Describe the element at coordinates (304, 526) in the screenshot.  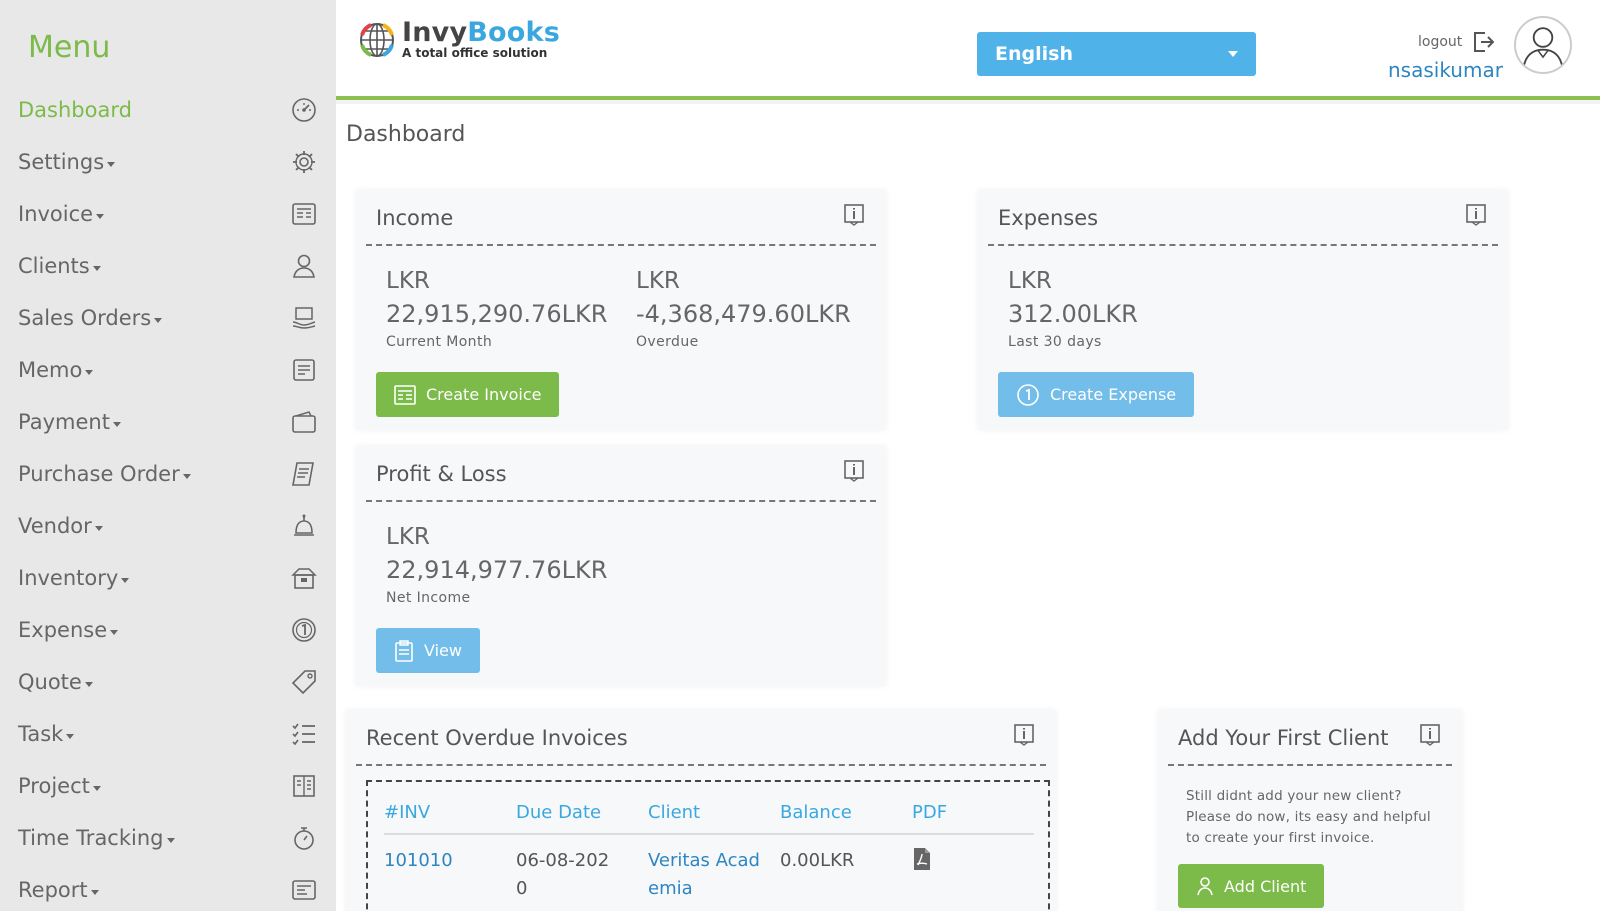
I see `vendor-icon` at that location.